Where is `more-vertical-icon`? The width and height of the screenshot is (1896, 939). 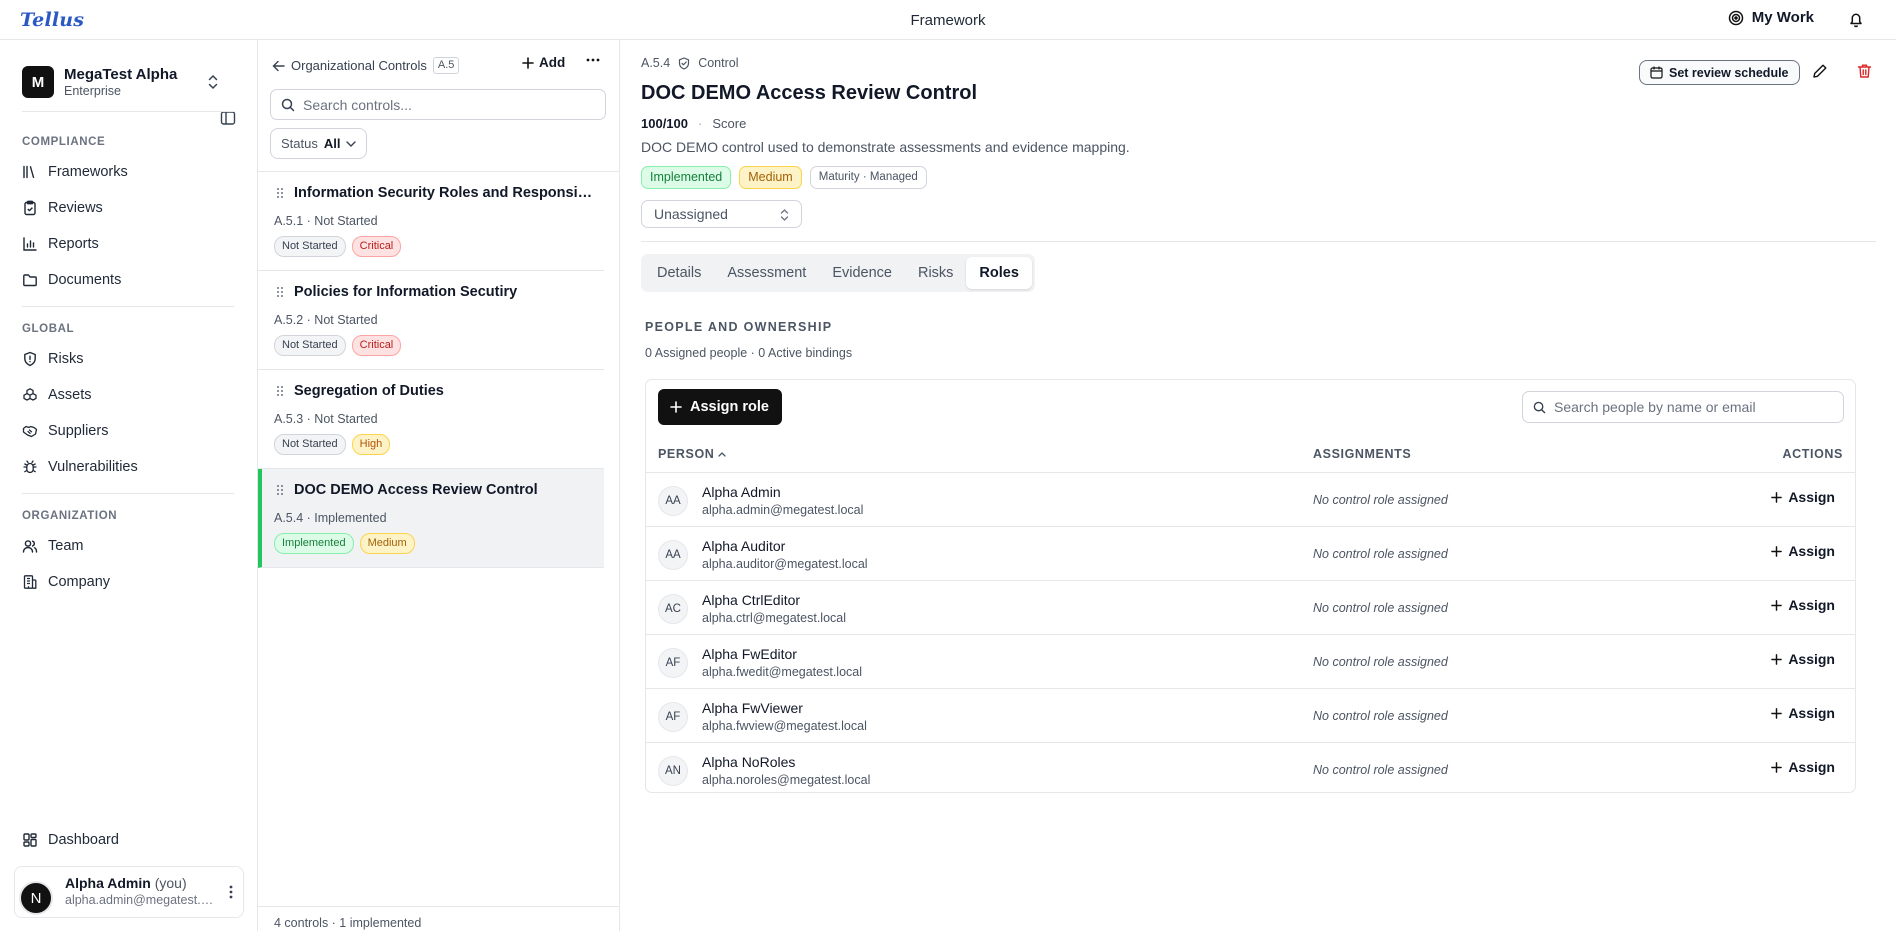 more-vertical-icon is located at coordinates (231, 892).